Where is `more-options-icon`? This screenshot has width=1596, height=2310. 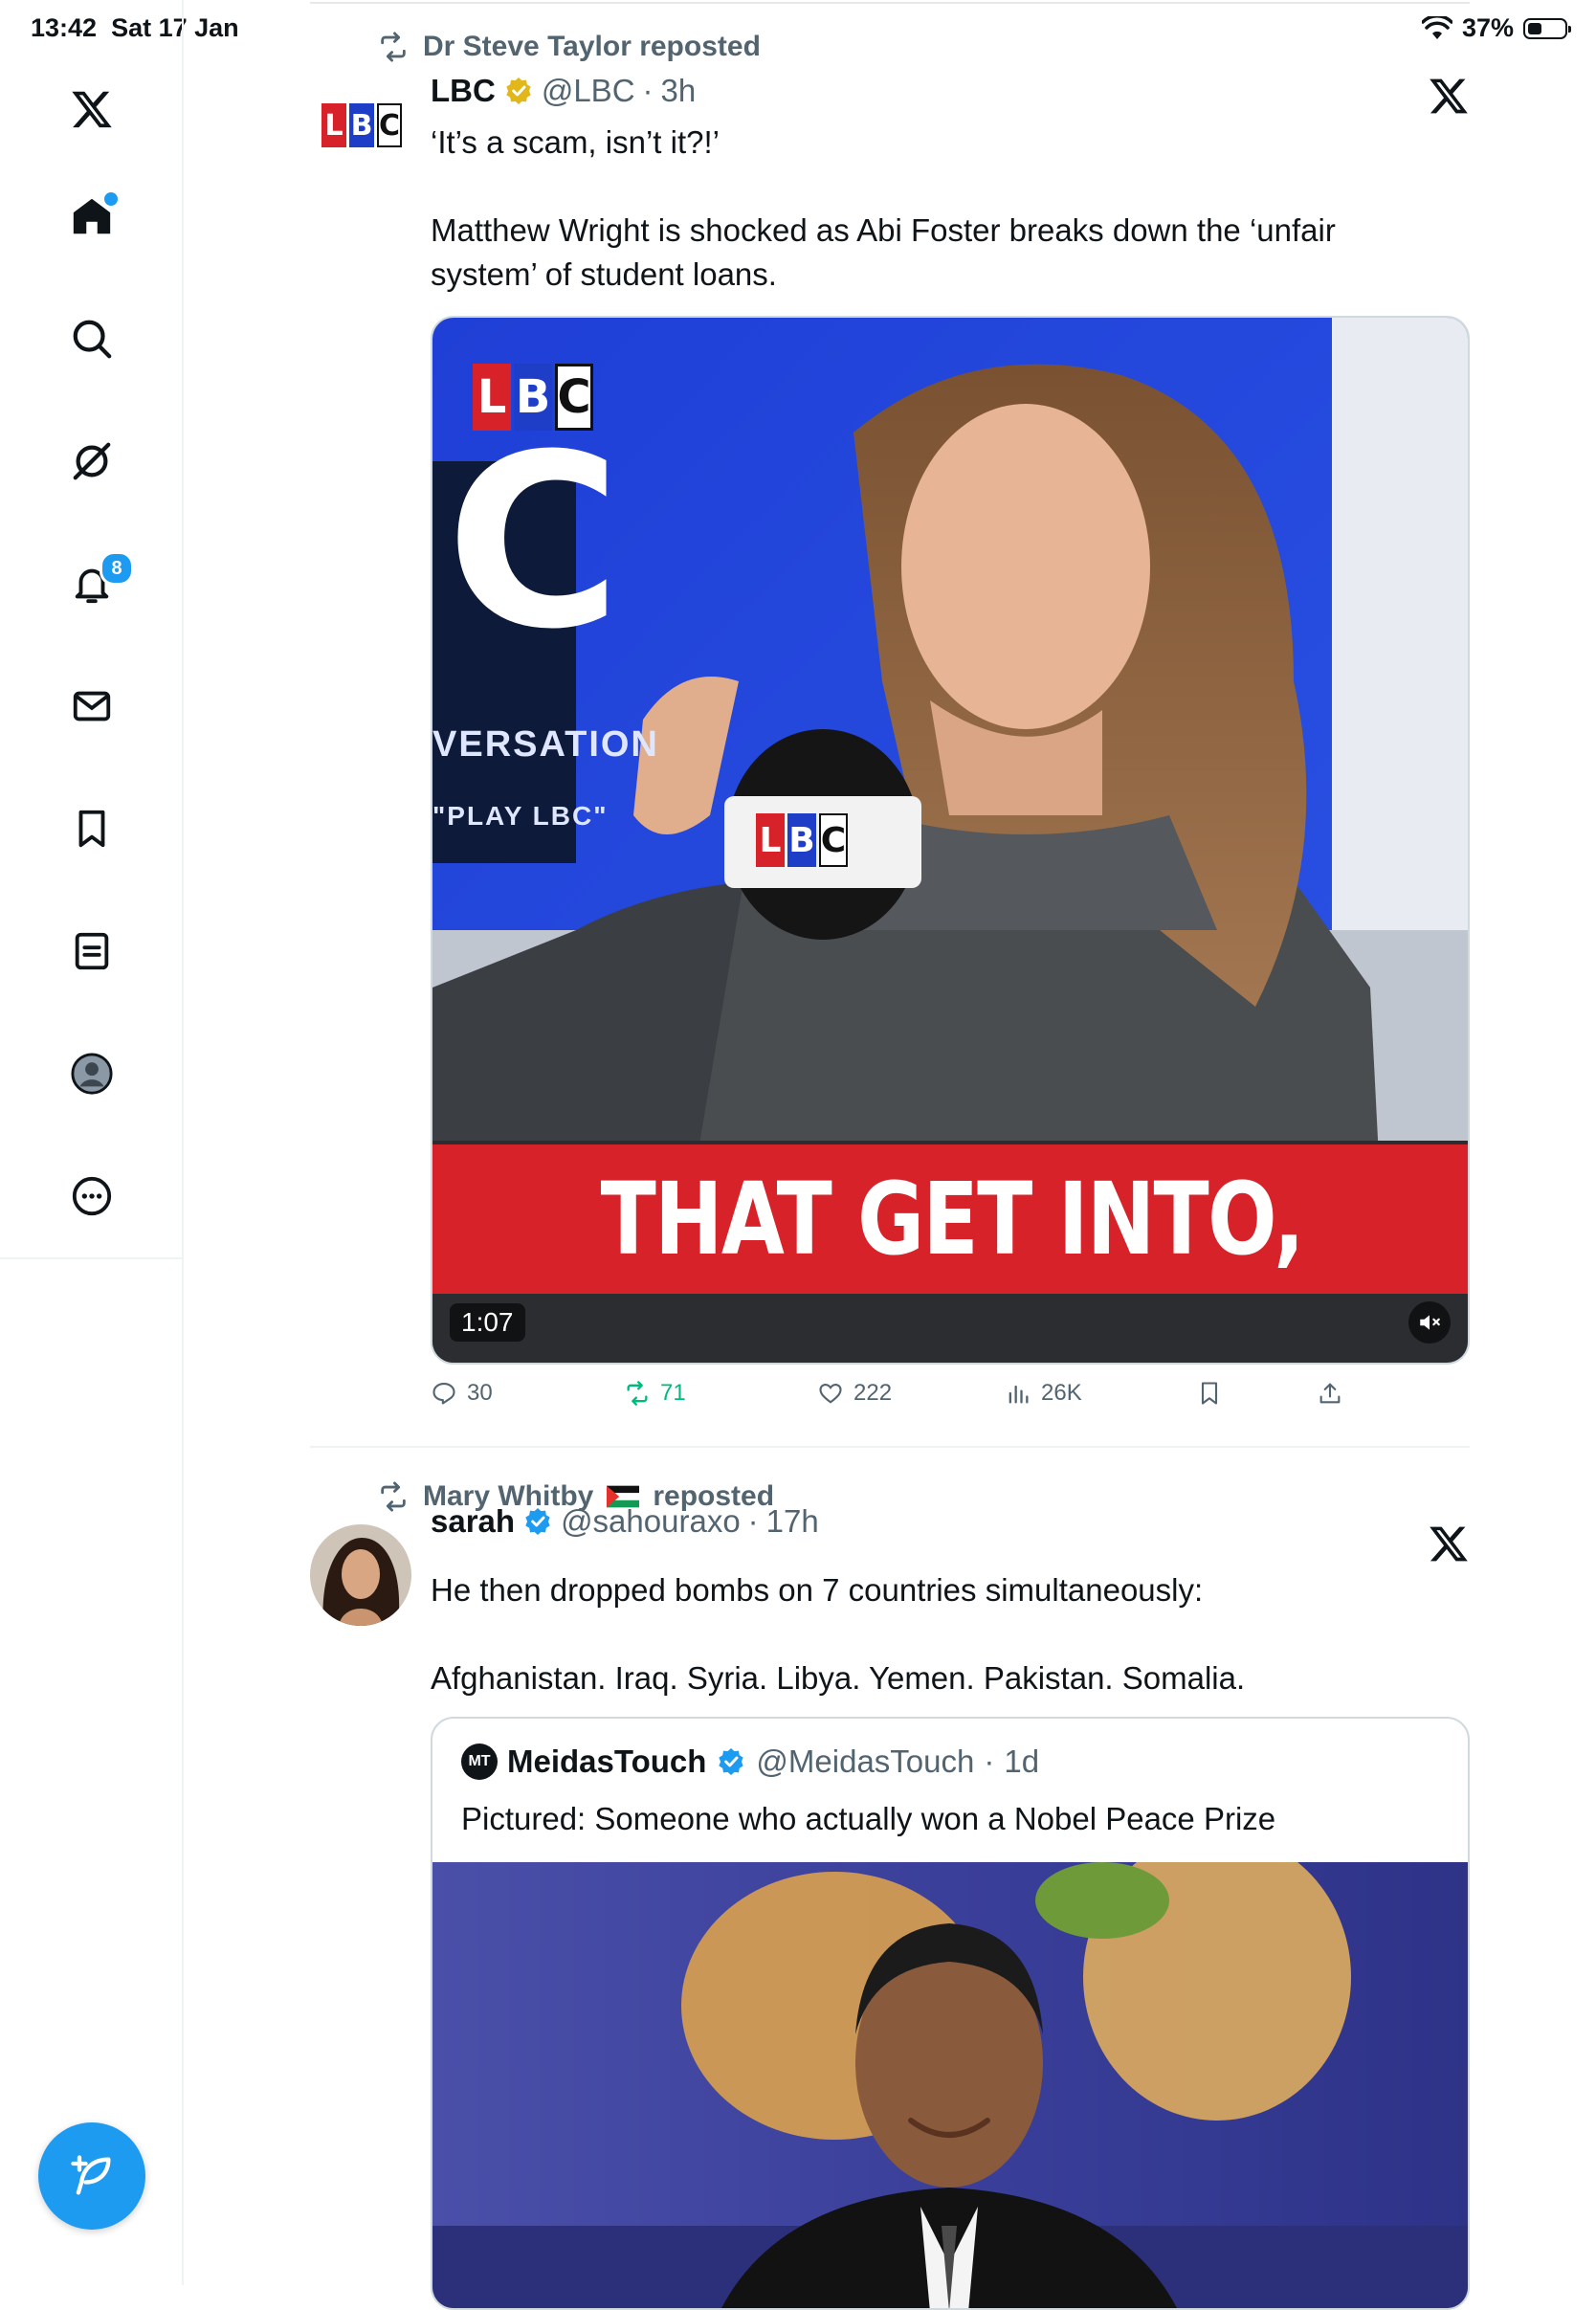
more-options-icon is located at coordinates (92, 1196).